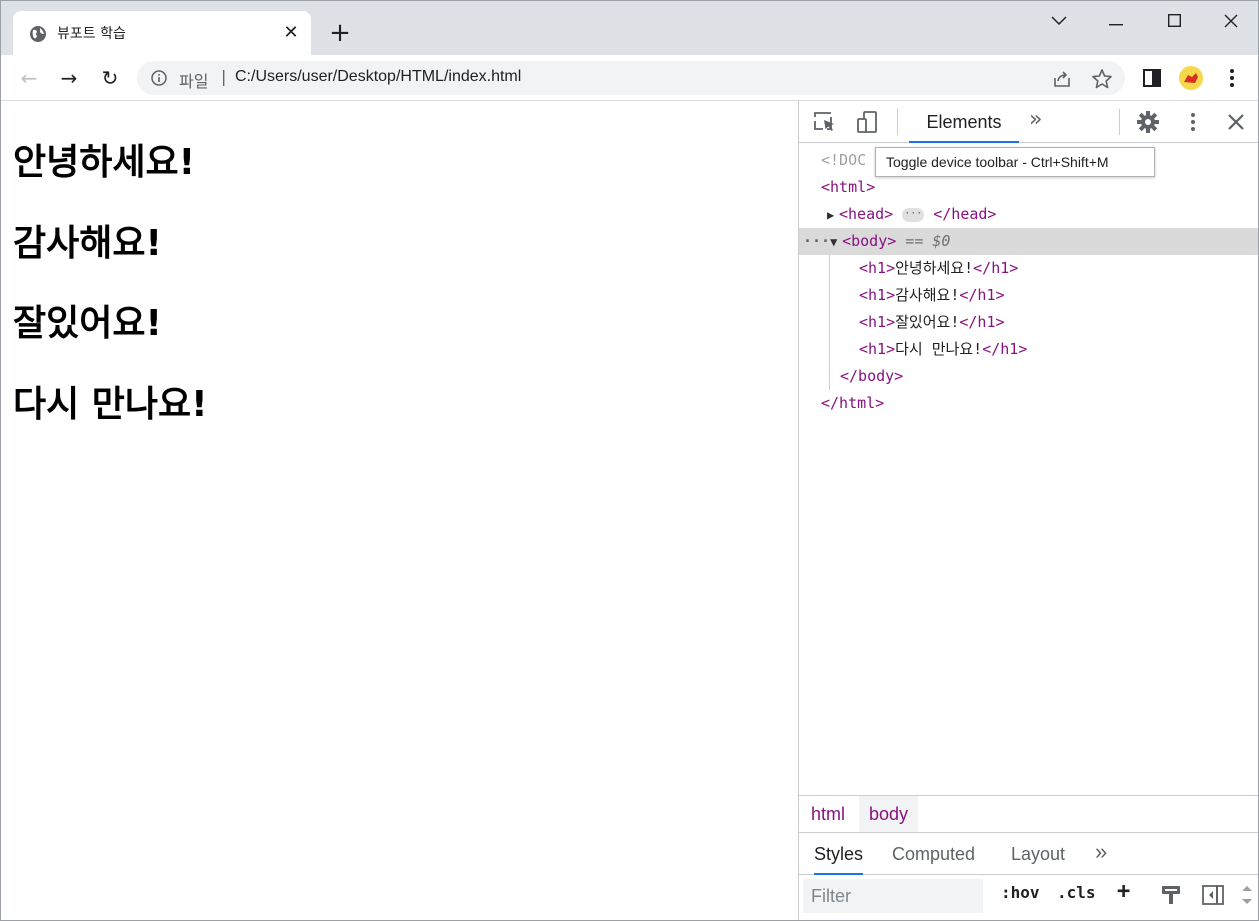 This screenshot has width=1259, height=921. What do you see at coordinates (1028, 295) in the screenshot?
I see `tree-row-h1: <h1>감사해요!</h1>` at bounding box center [1028, 295].